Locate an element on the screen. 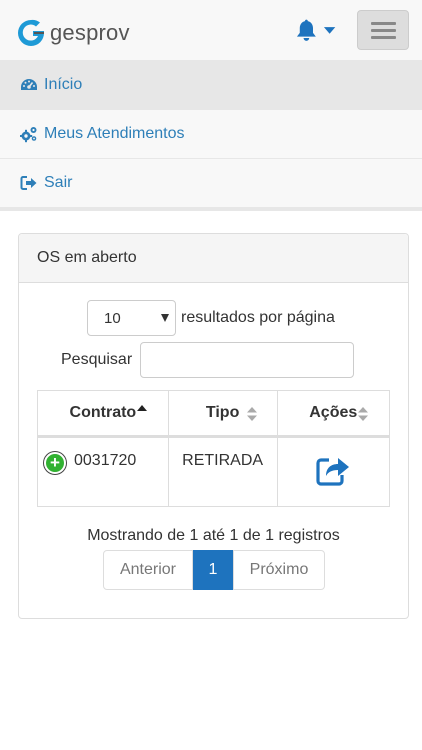 The image size is (422, 750). pagination-next-button: Próximo is located at coordinates (279, 570).